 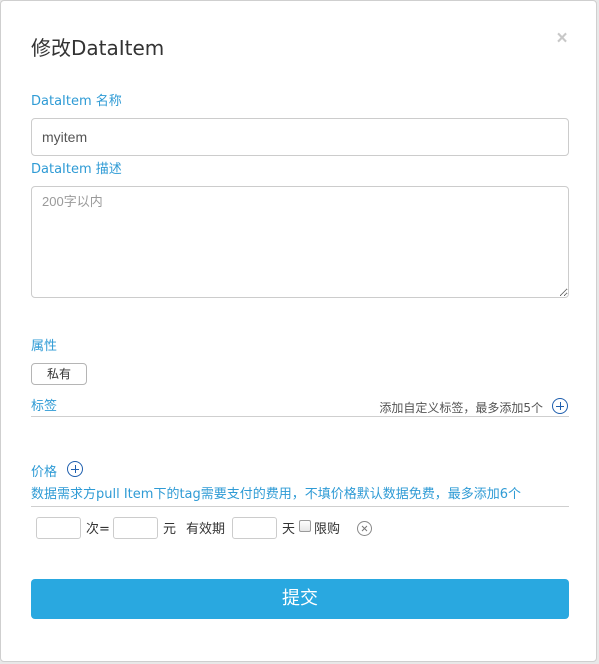 I want to click on currency-unit-label: 元, so click(x=170, y=529).